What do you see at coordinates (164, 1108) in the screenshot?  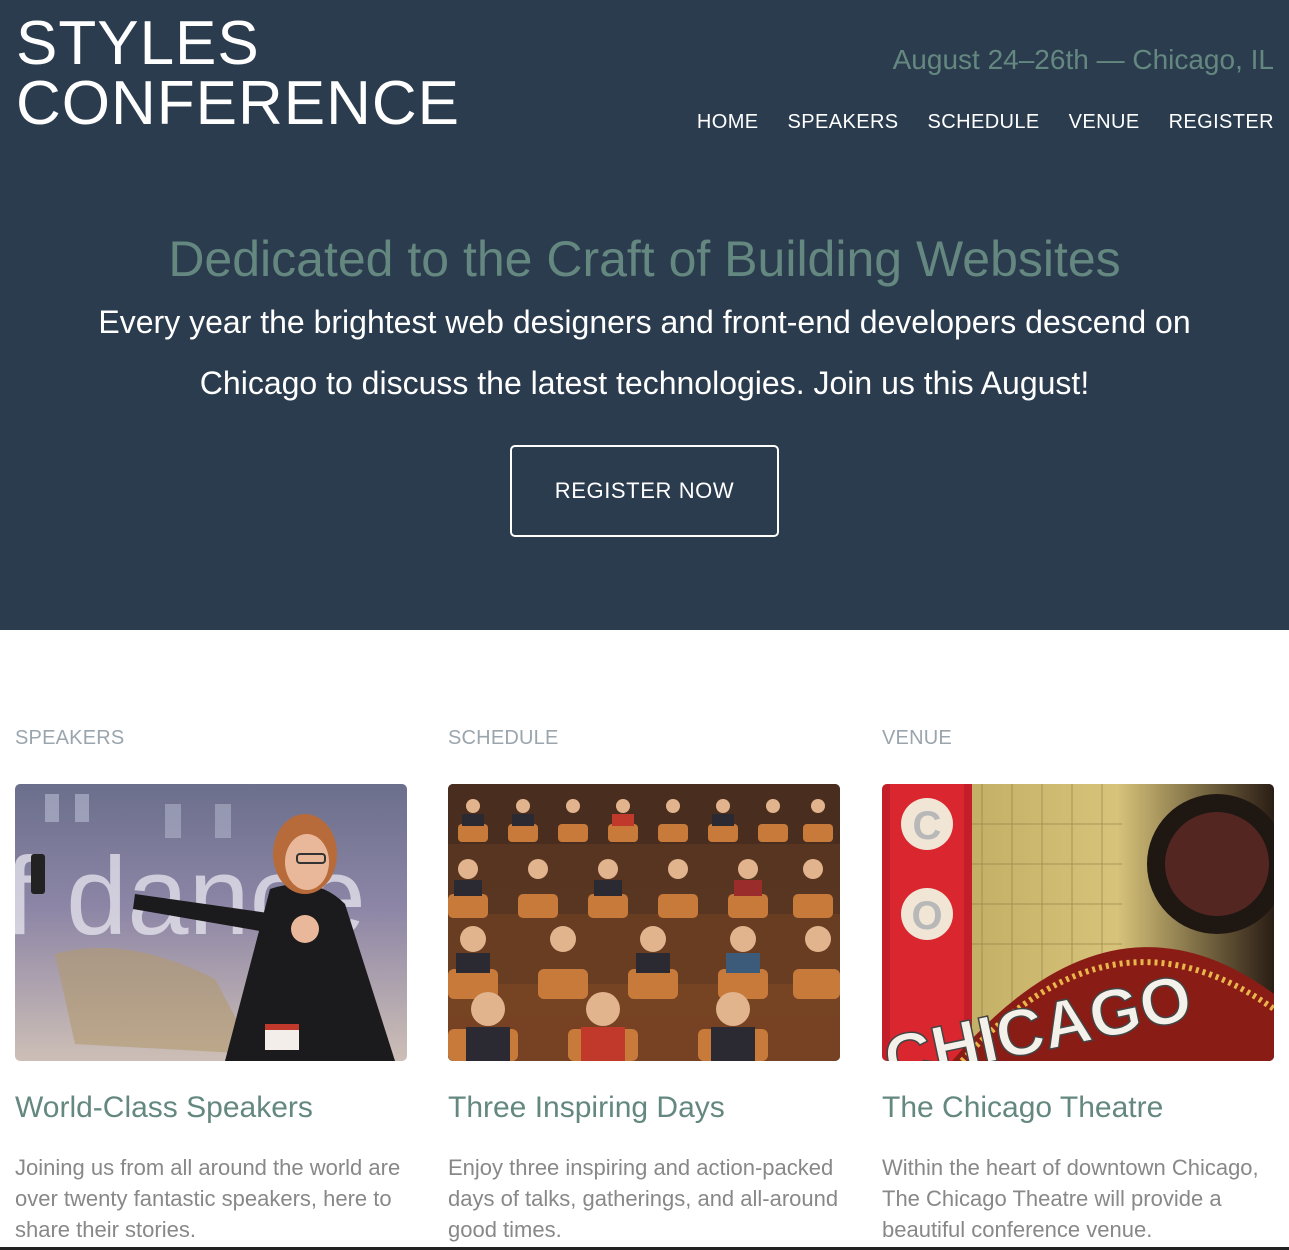 I see `teaser-title: World-Class Speakers` at bounding box center [164, 1108].